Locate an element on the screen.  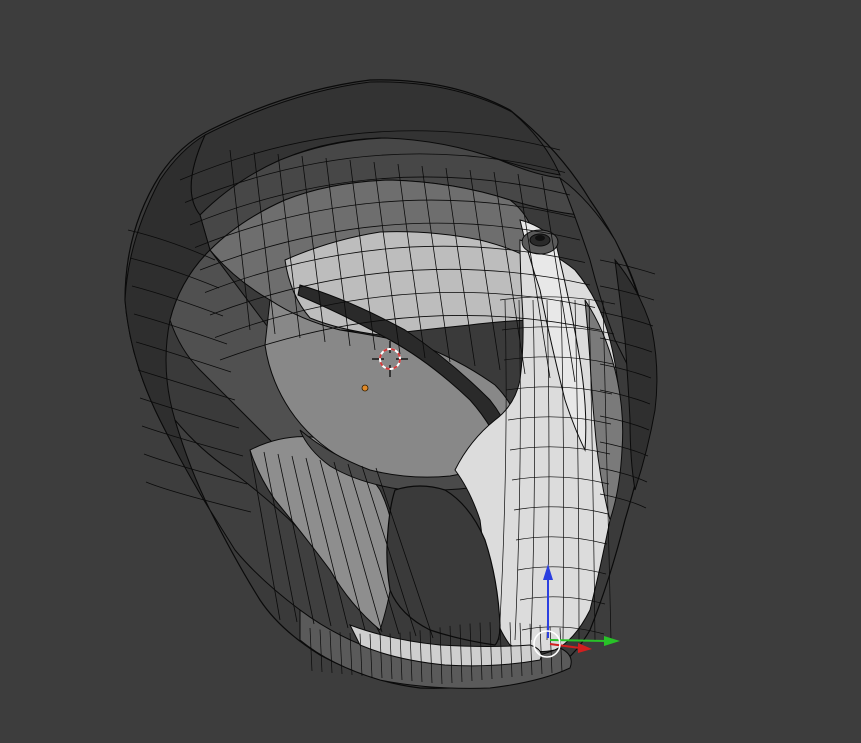
gizmo-y-axis is located at coordinates (578, 640).